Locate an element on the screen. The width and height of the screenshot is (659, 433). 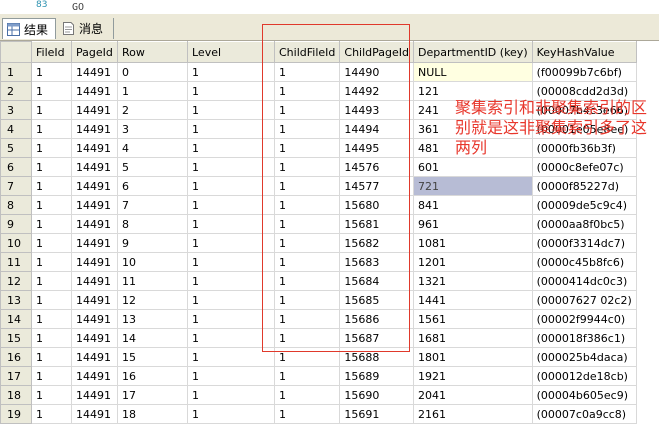
table-row: 14 1 14491 13 1 1 15686 1561 (00002f9944c0) is located at coordinates (318, 319).